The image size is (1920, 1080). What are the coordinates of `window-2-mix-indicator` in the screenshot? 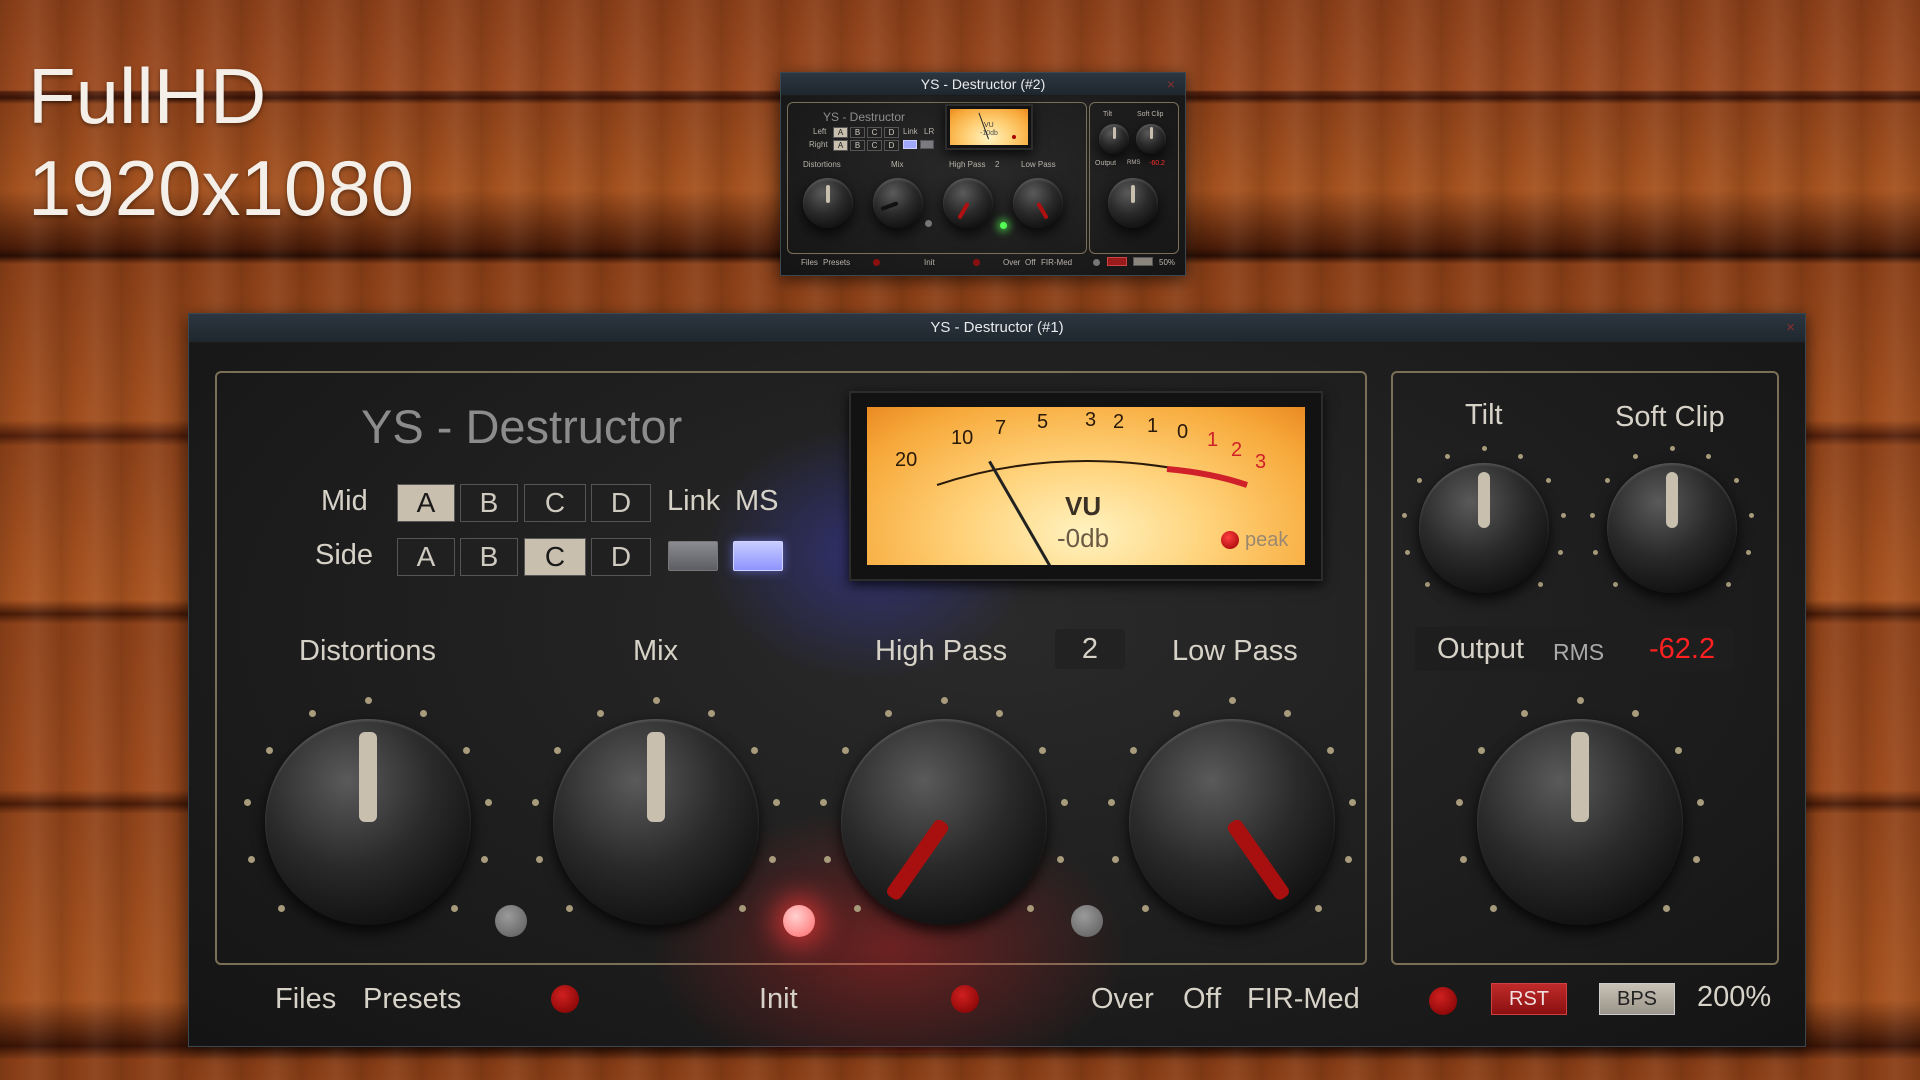 It's located at (928, 223).